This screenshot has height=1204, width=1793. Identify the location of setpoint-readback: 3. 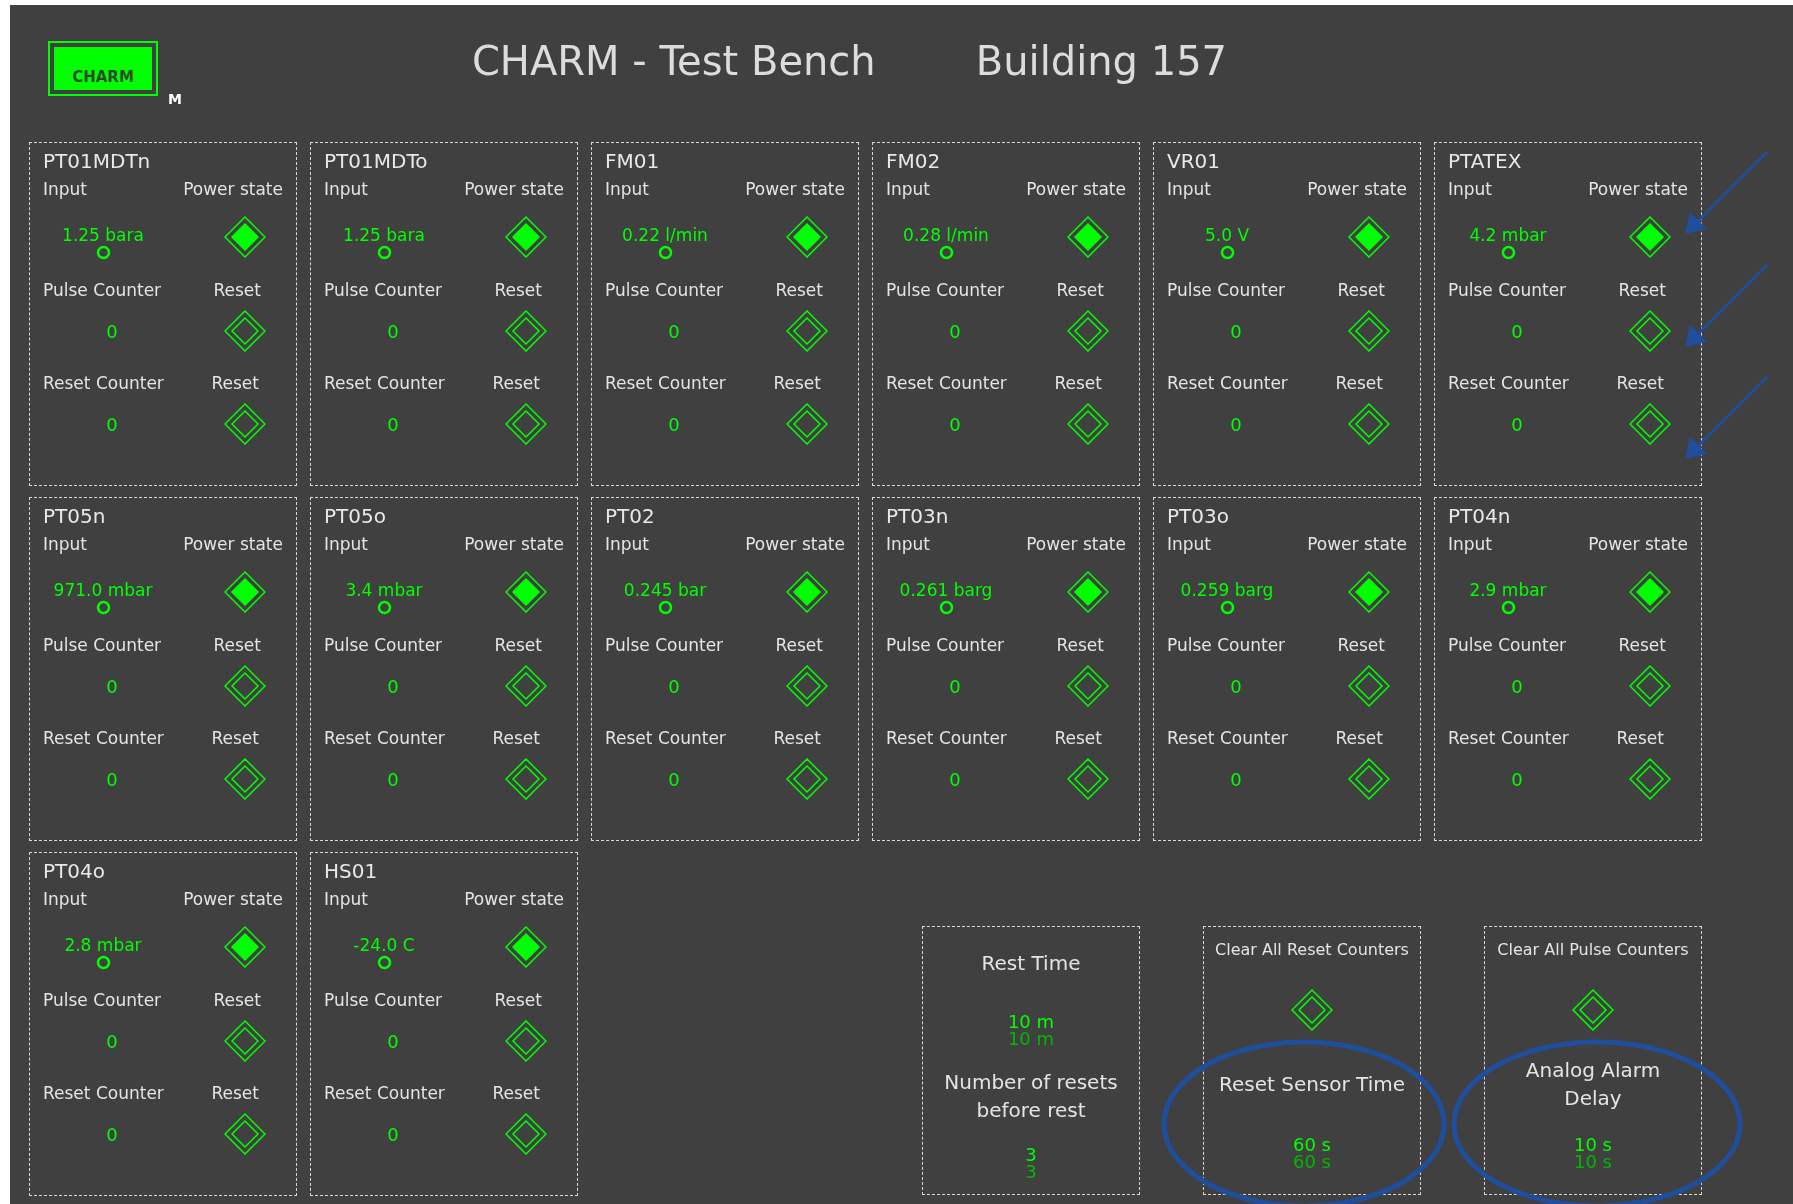
(1031, 1172).